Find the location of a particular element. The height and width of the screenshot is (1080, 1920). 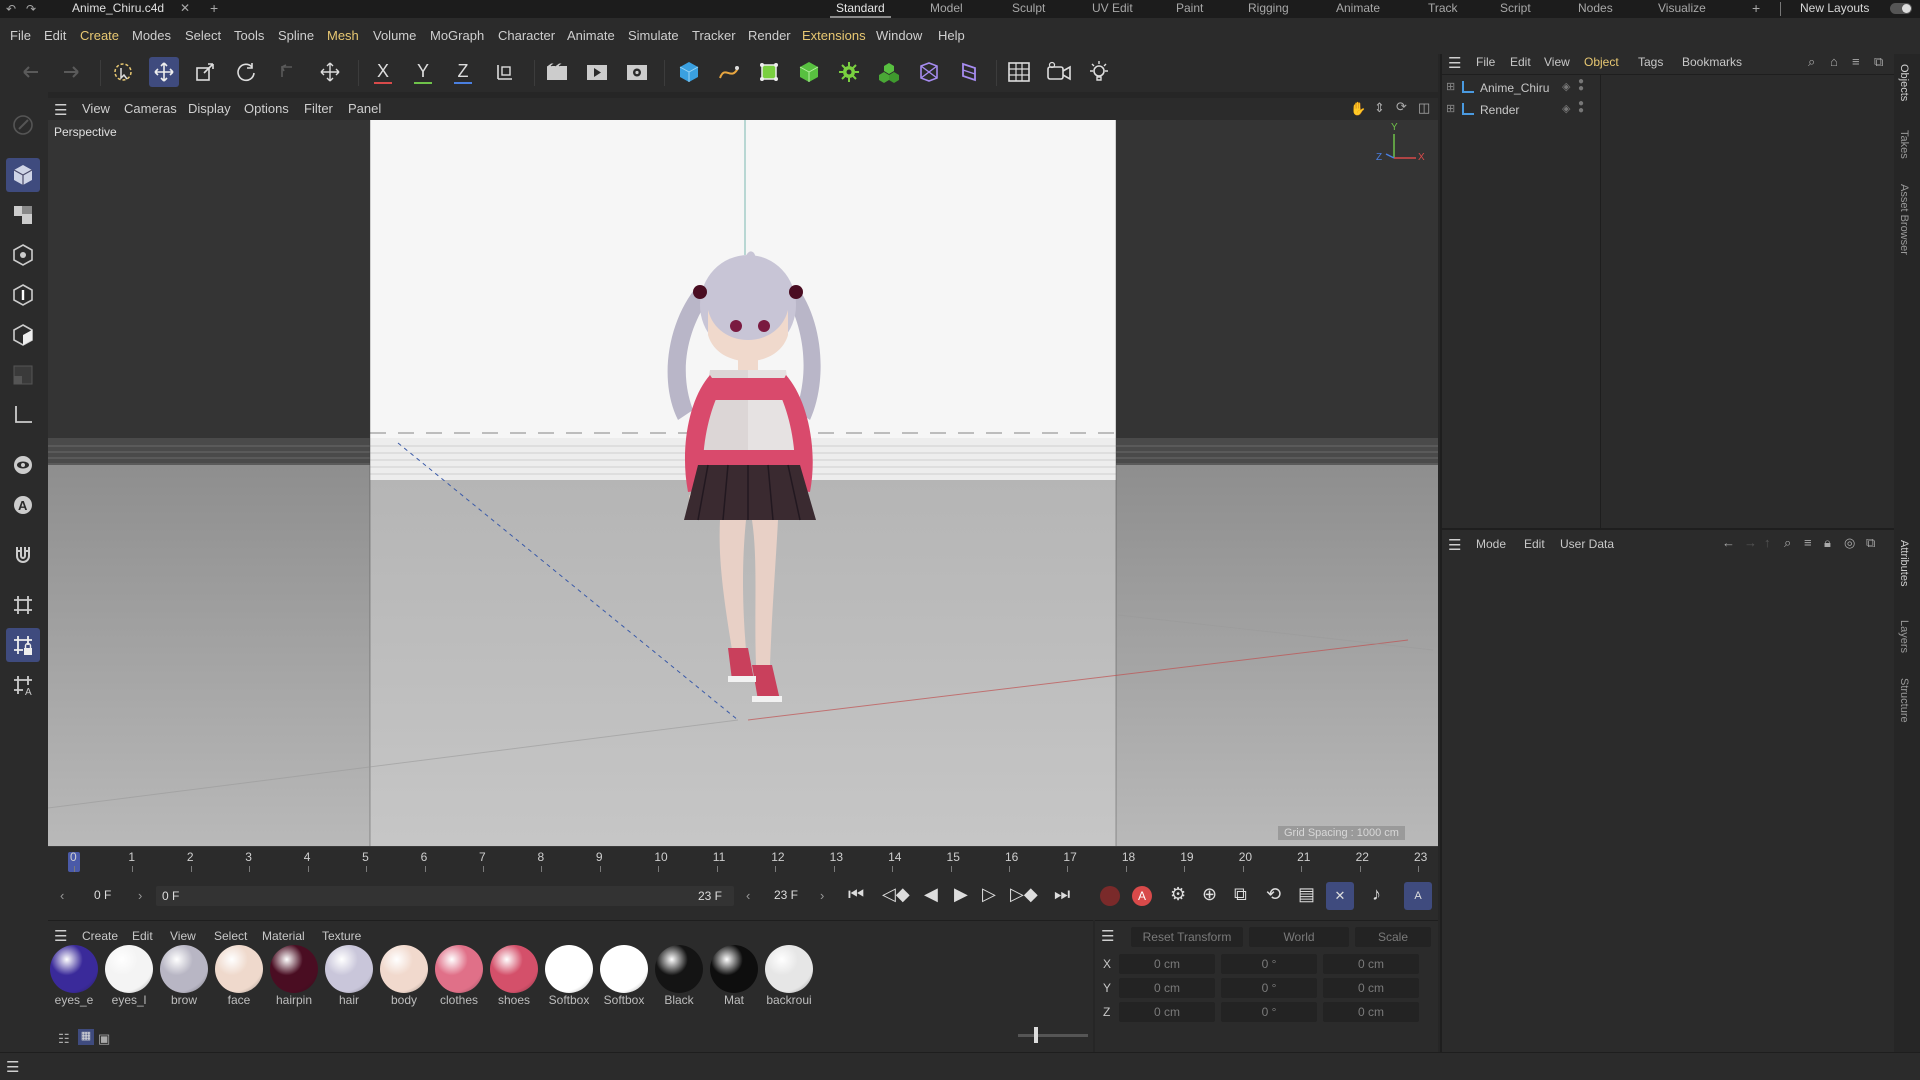

go-to-start-icon: ⏮ is located at coordinates (856, 894).